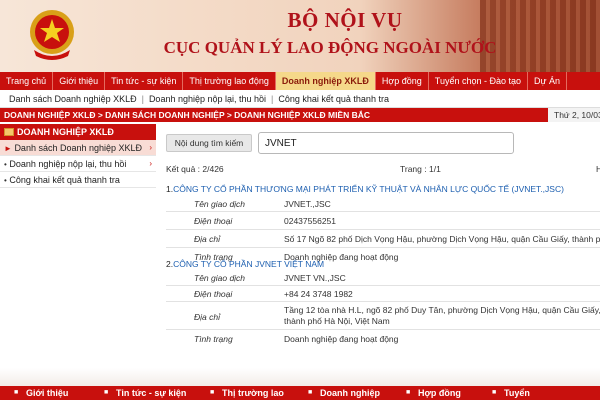 This screenshot has width=600, height=400. I want to click on sidebar-item-list: ► Danh sách Doanh nghiệp XKLĐ ›, so click(78, 148).